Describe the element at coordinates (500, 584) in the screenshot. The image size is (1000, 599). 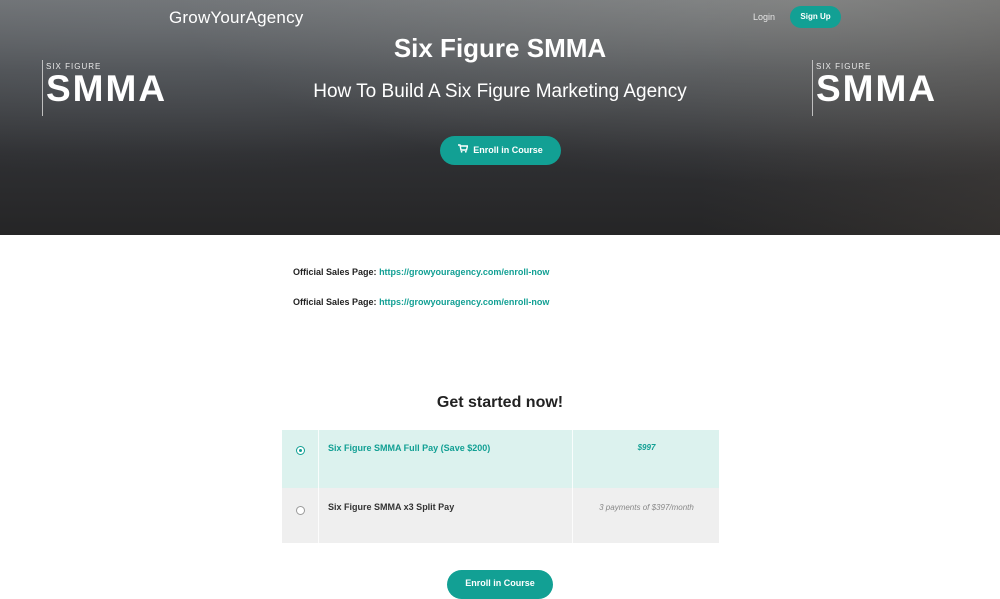
I see `enroll-course-button-bottom: Enroll in Course` at that location.